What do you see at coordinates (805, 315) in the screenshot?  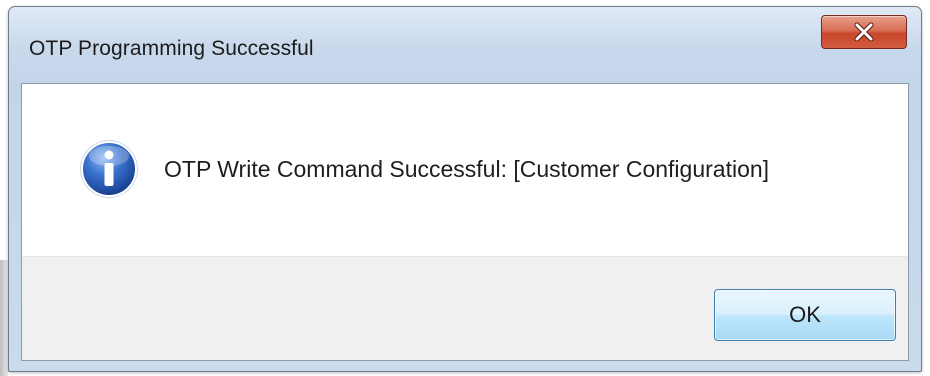 I see `ok-button: OK` at bounding box center [805, 315].